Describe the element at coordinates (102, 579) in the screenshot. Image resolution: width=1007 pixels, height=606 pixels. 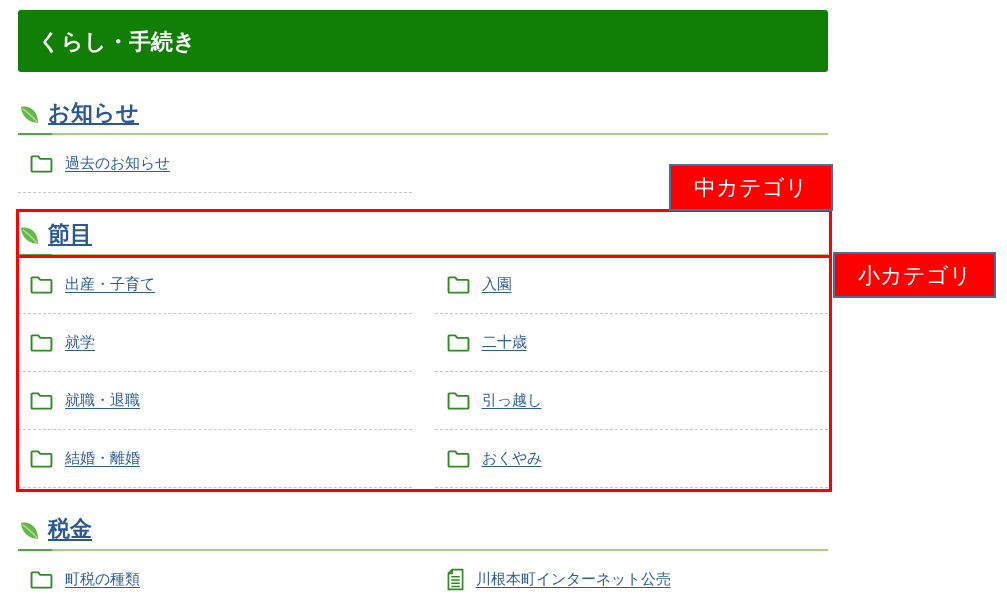
I see `category-link: 町税の種類` at that location.